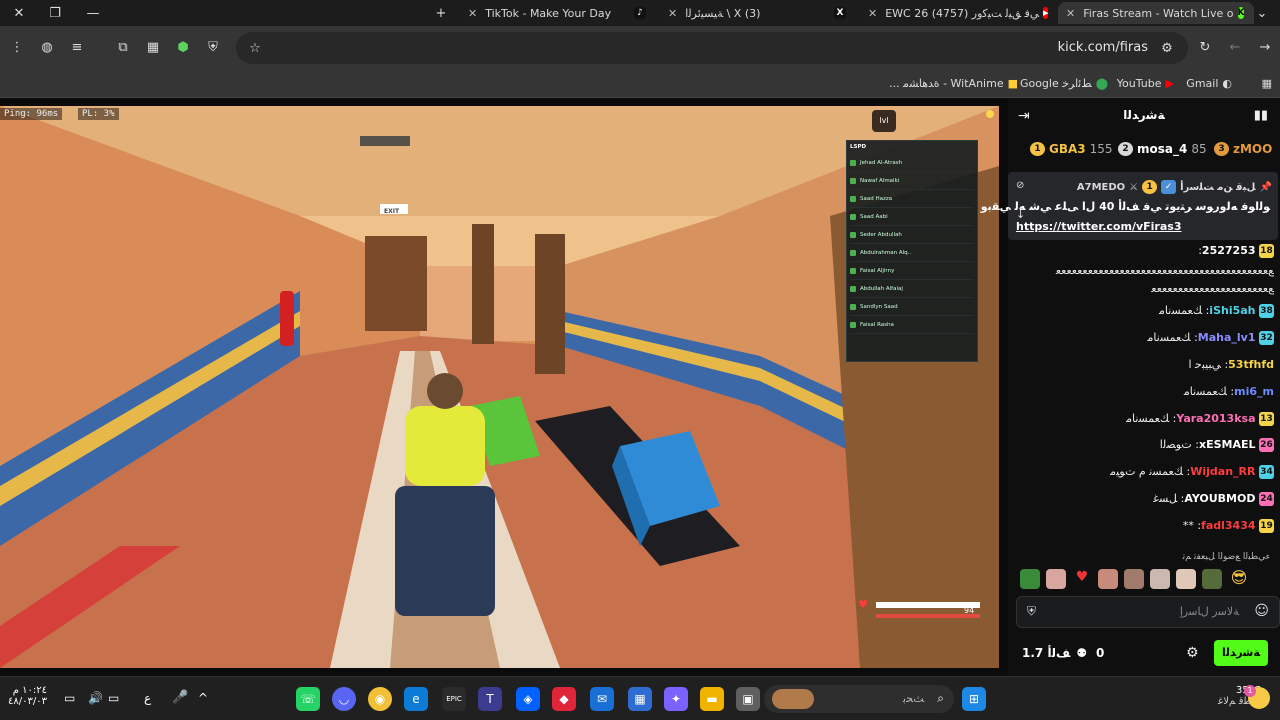 The height and width of the screenshot is (720, 1280). What do you see at coordinates (974, 699) in the screenshot?
I see `windows-start-icon: ⊞` at bounding box center [974, 699].